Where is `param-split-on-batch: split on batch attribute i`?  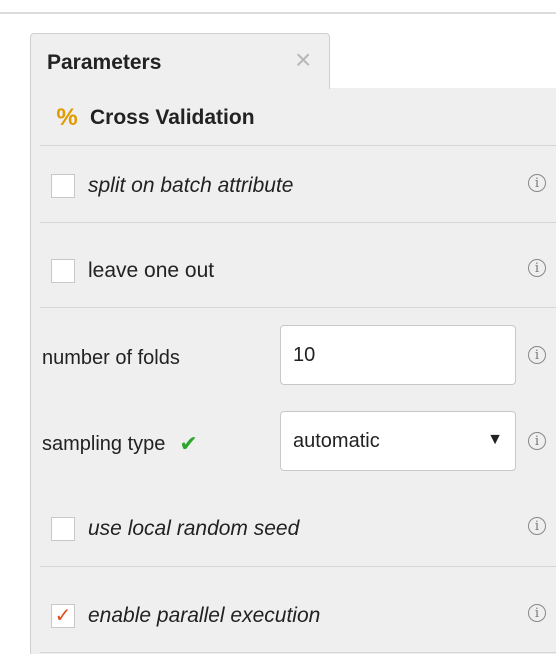
param-split-on-batch: split on batch attribute i is located at coordinates (298, 186).